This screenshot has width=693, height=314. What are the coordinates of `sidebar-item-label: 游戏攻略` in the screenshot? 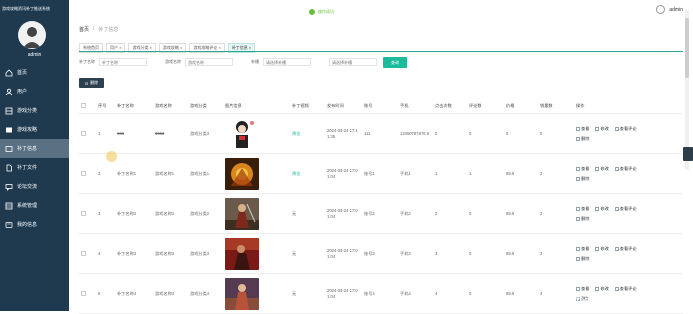 It's located at (27, 130).